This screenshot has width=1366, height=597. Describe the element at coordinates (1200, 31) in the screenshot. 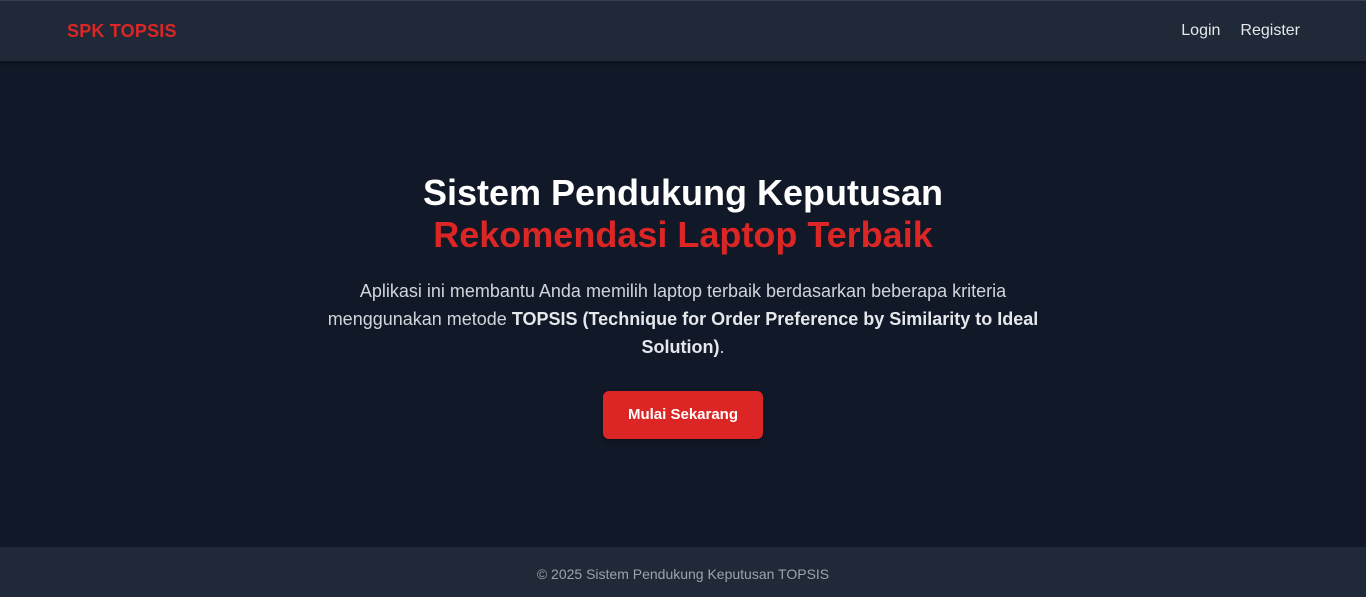

I see `login-link: Login` at that location.